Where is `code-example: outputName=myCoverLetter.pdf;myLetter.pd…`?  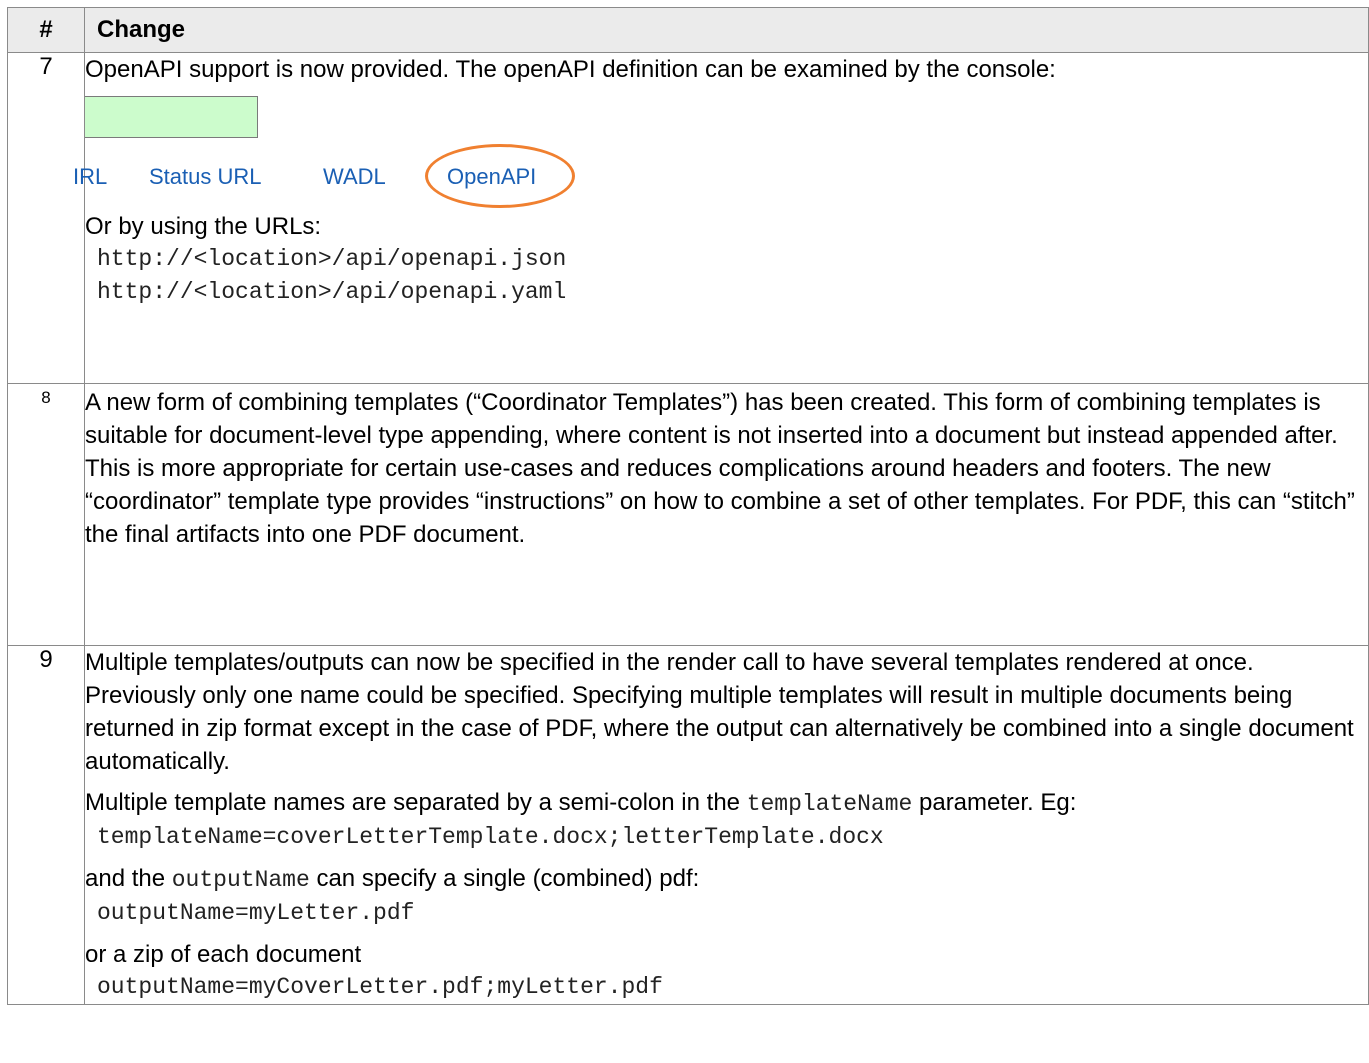
code-example: outputName=myCoverLetter.pdf;myLetter.pd… is located at coordinates (380, 987).